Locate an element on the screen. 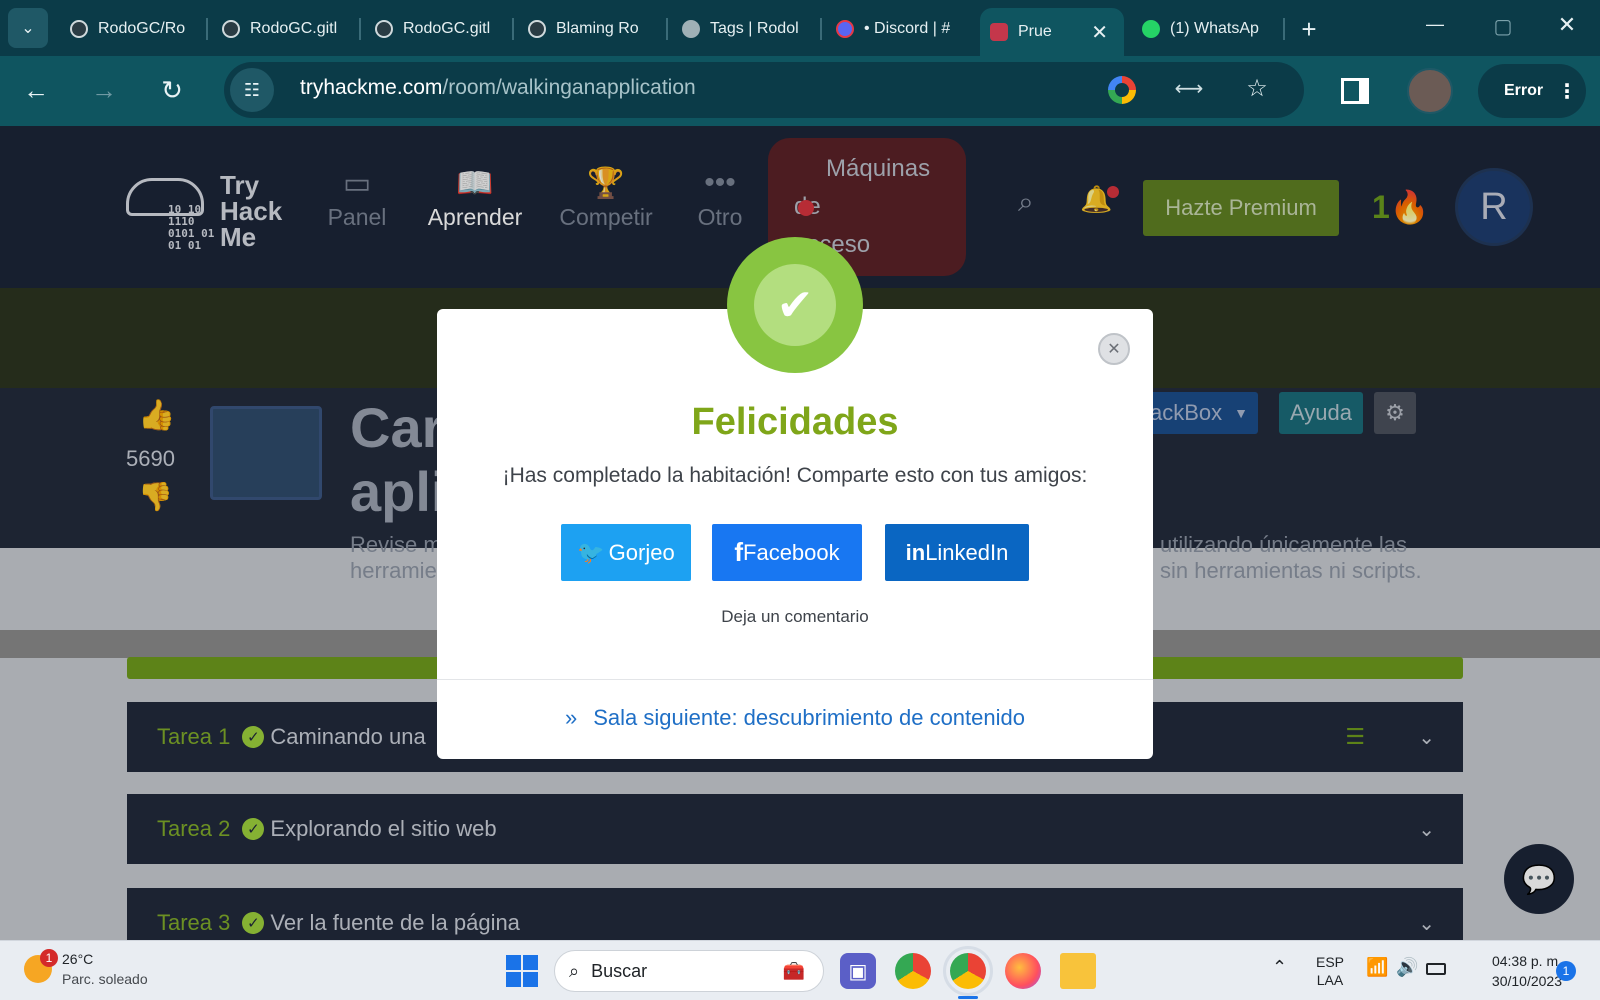  reload-icon: ↻ is located at coordinates (172, 89).